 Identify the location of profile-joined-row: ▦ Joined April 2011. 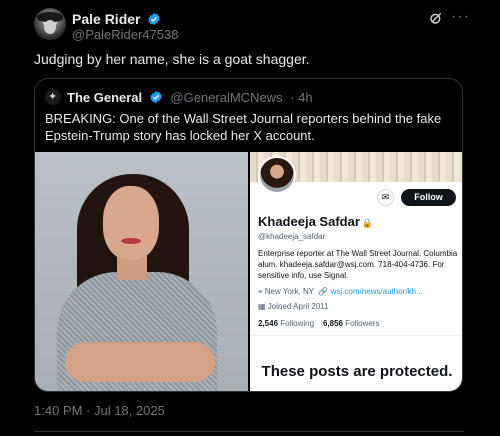
(293, 306).